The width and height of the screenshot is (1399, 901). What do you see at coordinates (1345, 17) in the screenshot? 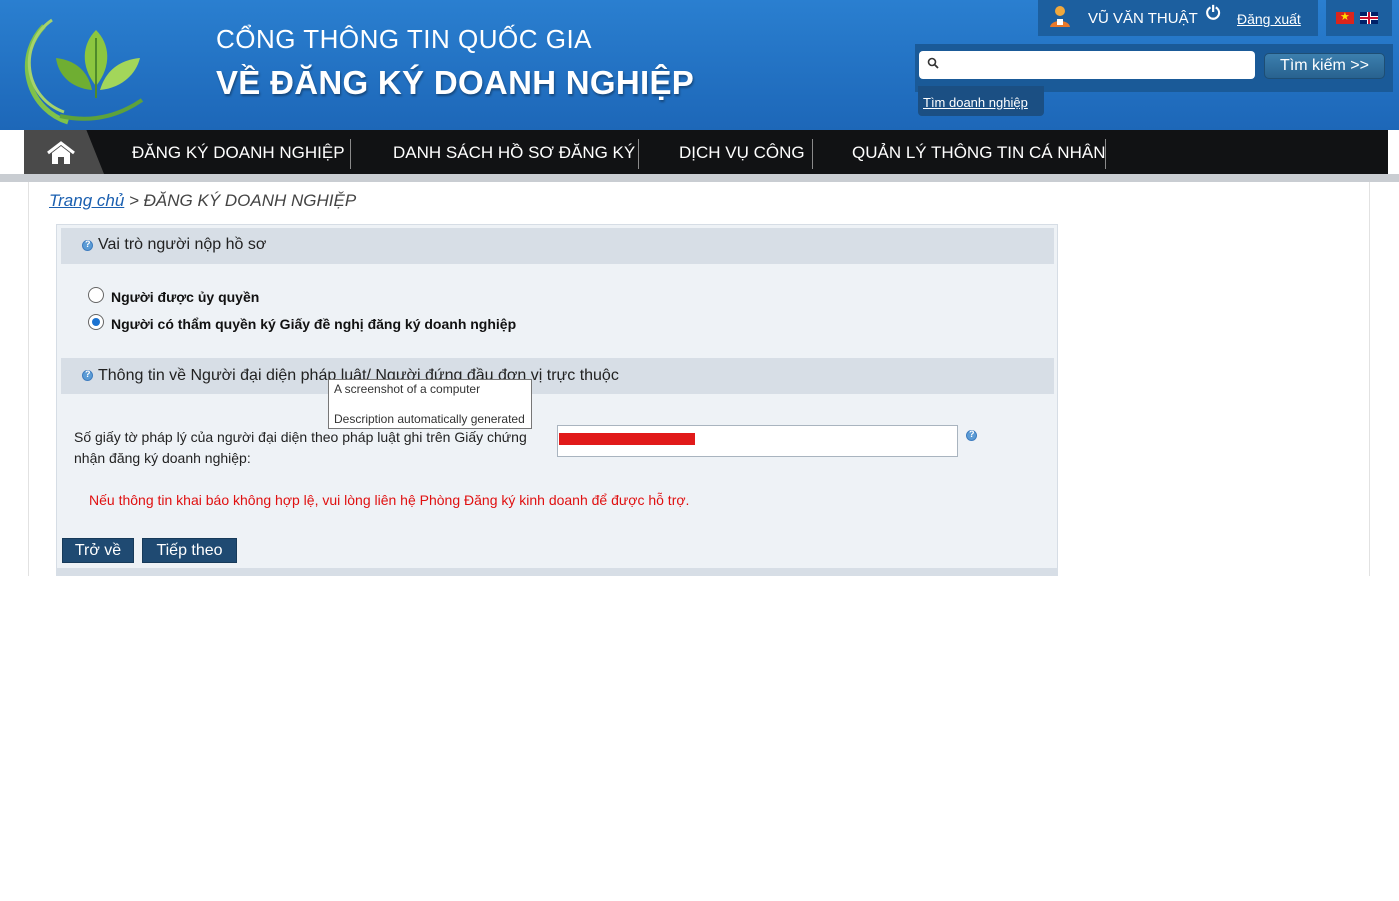
I see `vietnam-flag-icon: ★` at bounding box center [1345, 17].